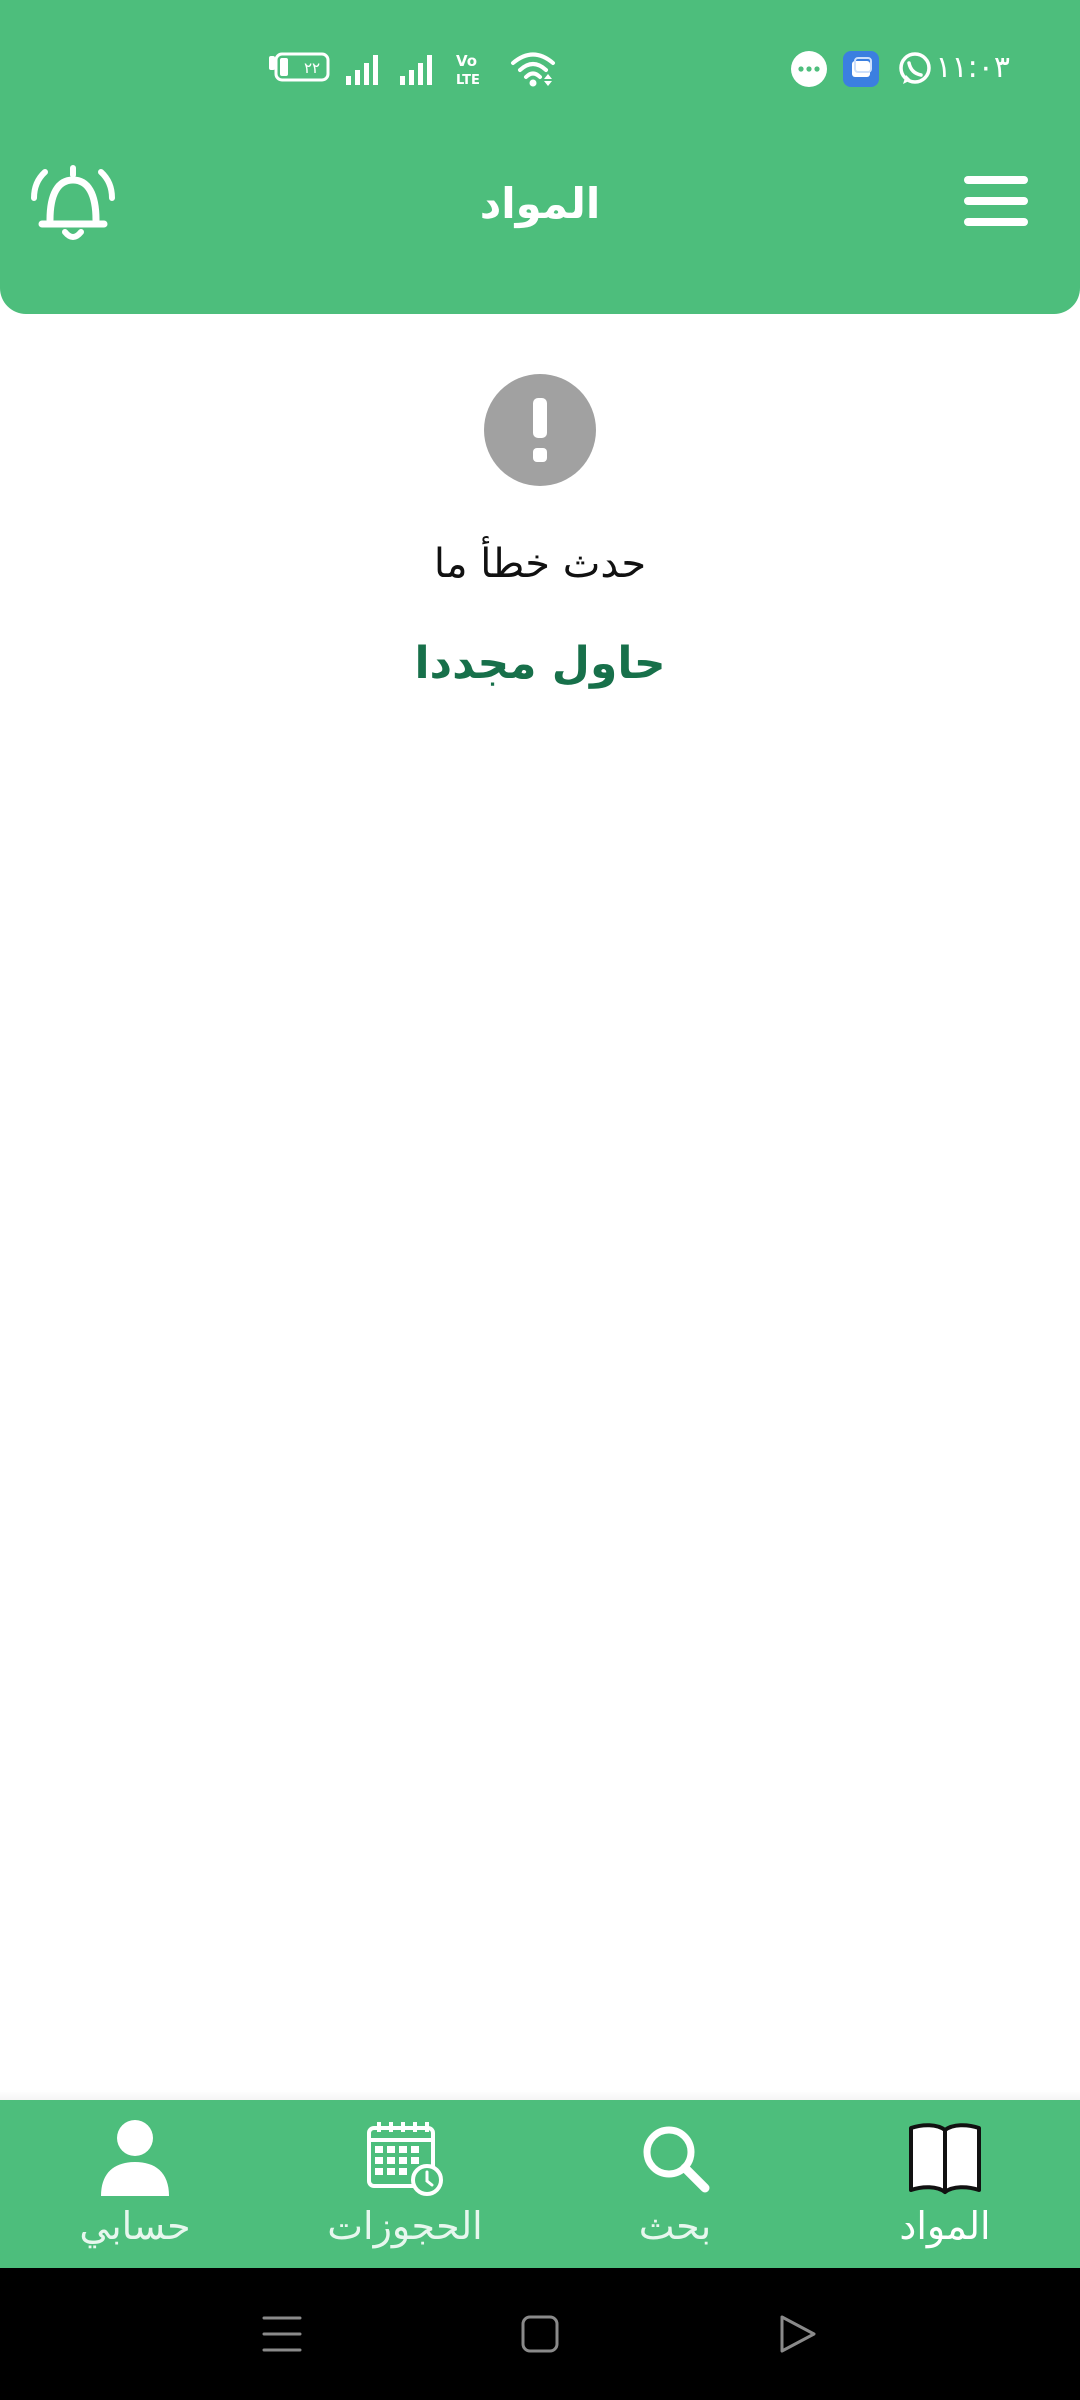  What do you see at coordinates (972, 67) in the screenshot?
I see `status-time: ١١:٠٣` at bounding box center [972, 67].